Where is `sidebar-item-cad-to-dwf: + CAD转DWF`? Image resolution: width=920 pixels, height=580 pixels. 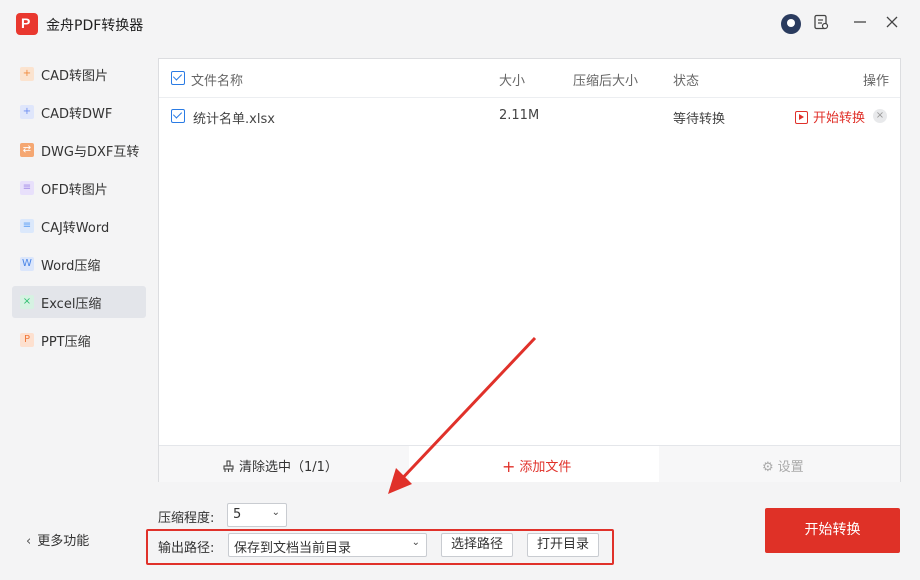
sidebar-item-cad-to-dwf: + CAD转DWF is located at coordinates (79, 112).